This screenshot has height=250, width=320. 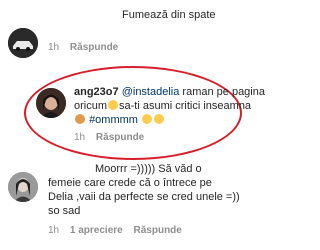 What do you see at coordinates (113, 105) in the screenshot?
I see `smirk-emoji-icon` at bounding box center [113, 105].